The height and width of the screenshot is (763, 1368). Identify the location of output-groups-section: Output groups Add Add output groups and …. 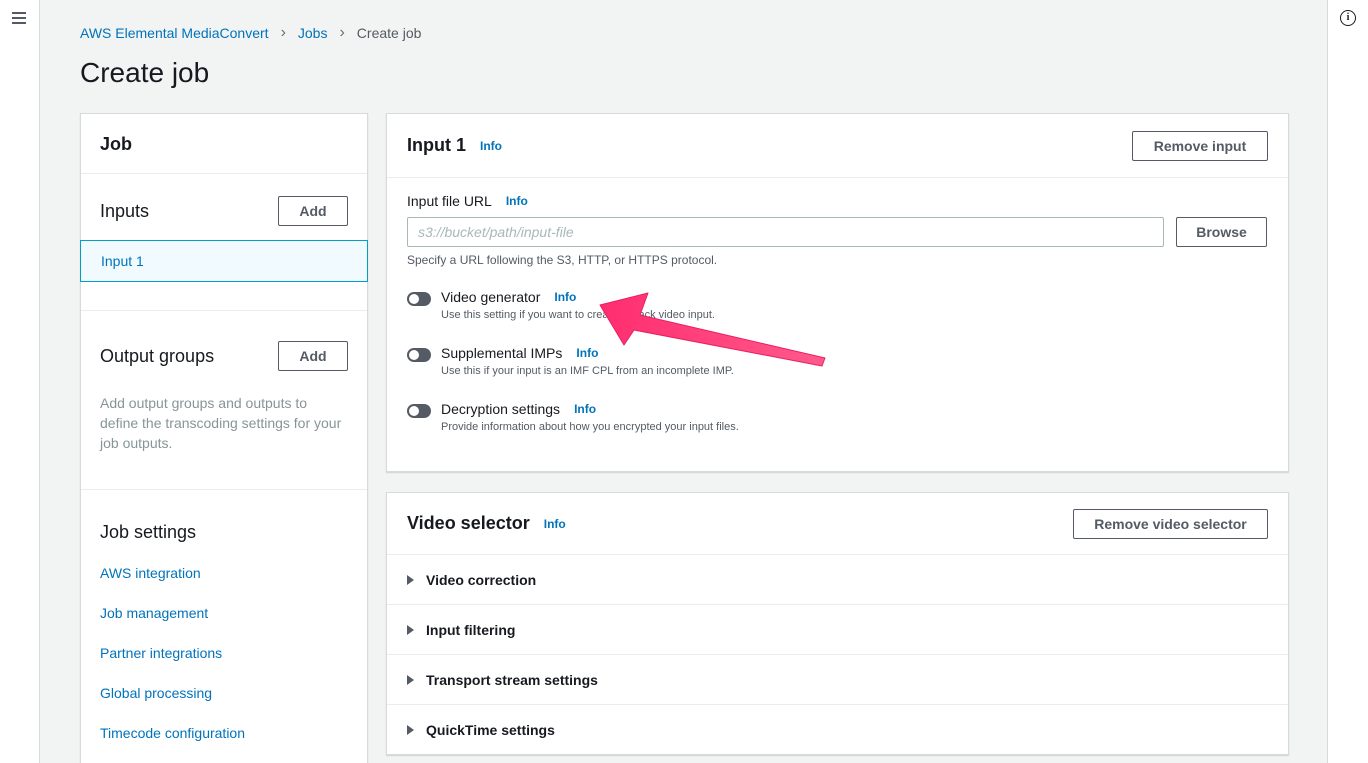
(224, 382).